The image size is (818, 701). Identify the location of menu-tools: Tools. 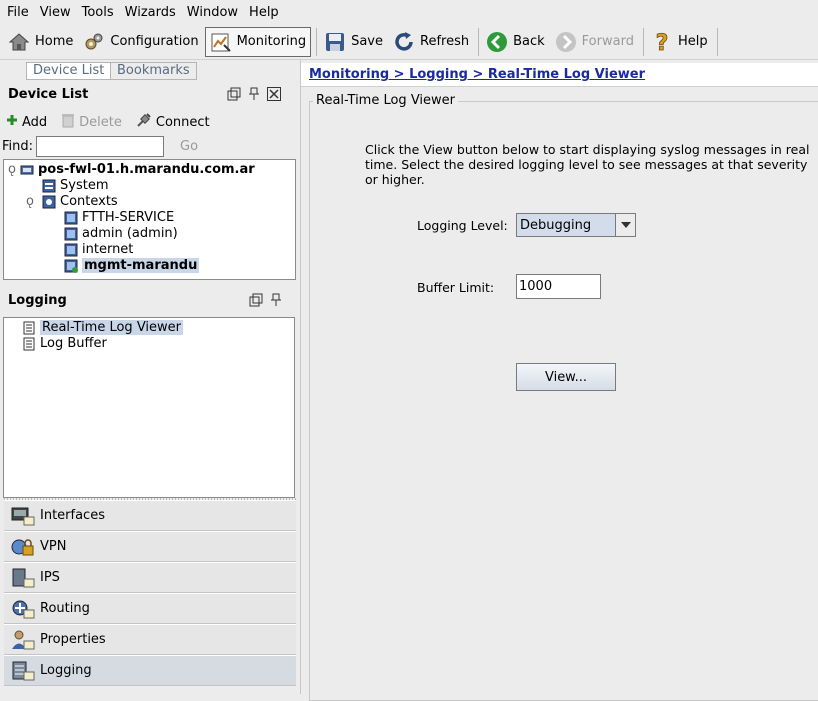
(98, 12).